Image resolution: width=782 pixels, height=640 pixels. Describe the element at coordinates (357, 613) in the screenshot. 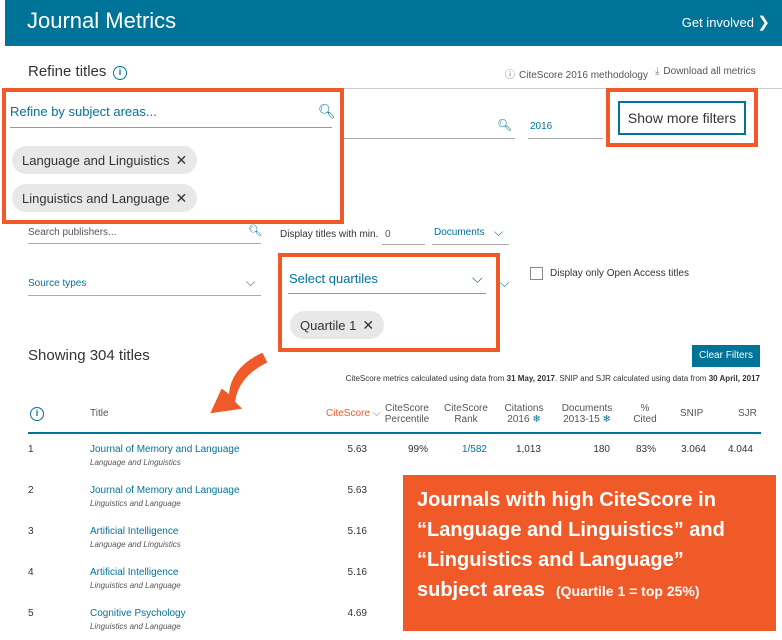

I see `citescore-value: 4.69` at that location.